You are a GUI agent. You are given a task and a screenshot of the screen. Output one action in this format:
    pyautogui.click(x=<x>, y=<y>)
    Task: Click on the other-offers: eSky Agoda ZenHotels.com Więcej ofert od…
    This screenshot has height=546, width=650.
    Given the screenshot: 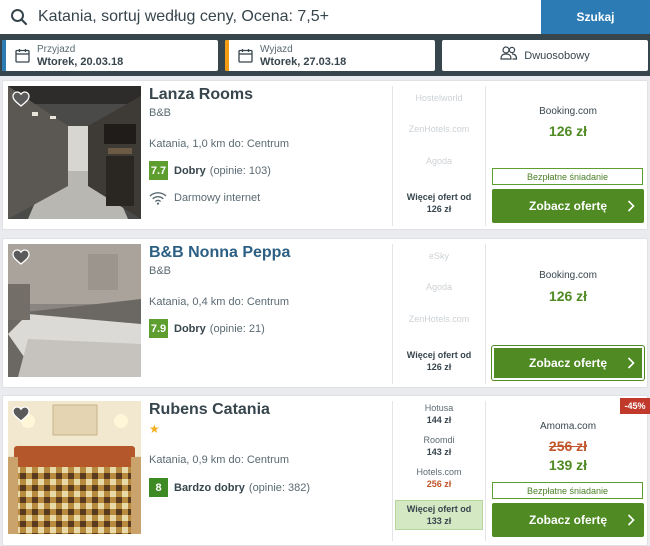 What is the action you would take?
    pyautogui.click(x=439, y=314)
    